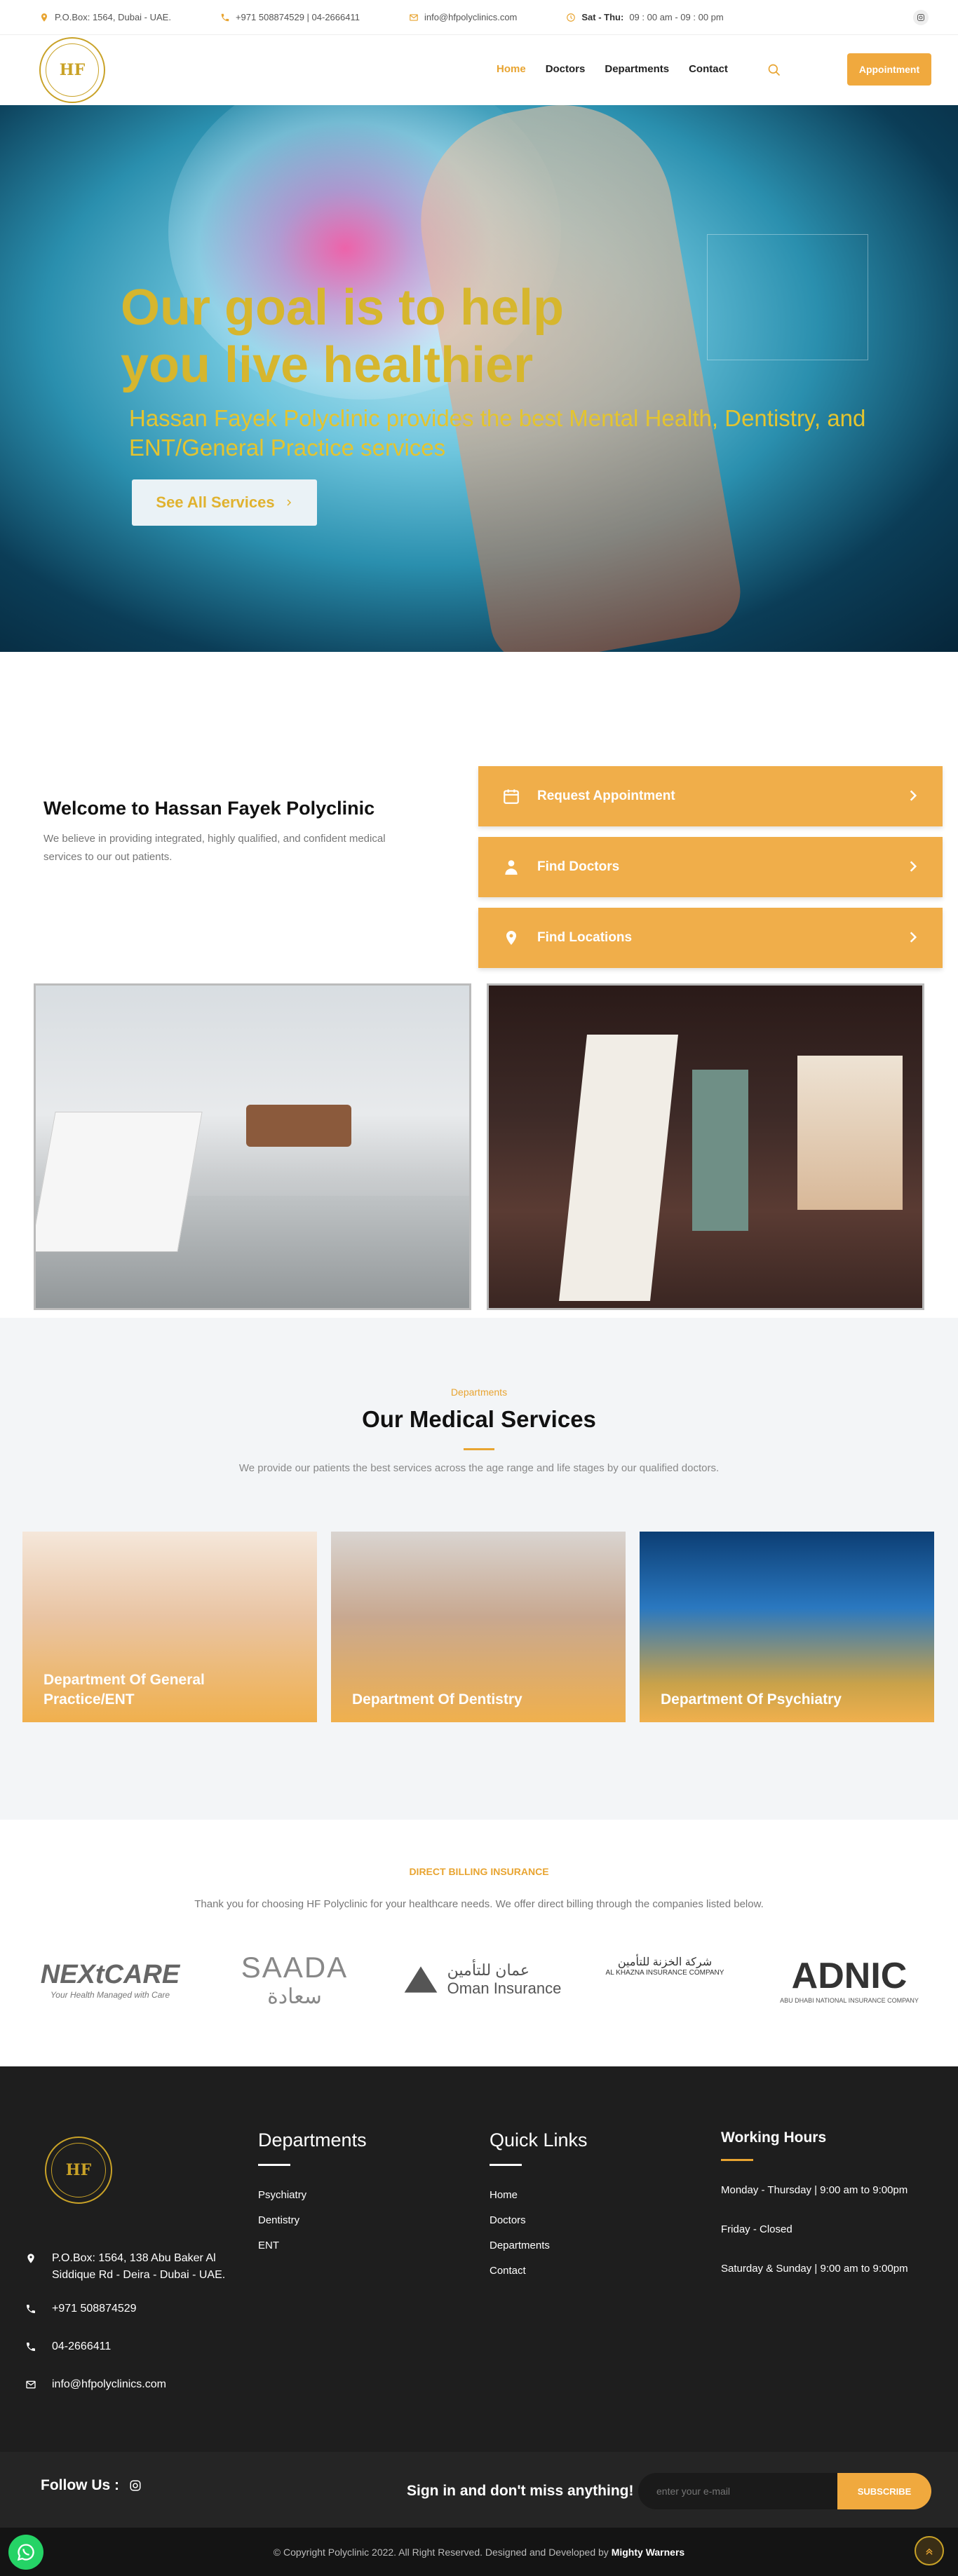 This screenshot has width=958, height=2576. I want to click on nav-home: Home, so click(511, 69).